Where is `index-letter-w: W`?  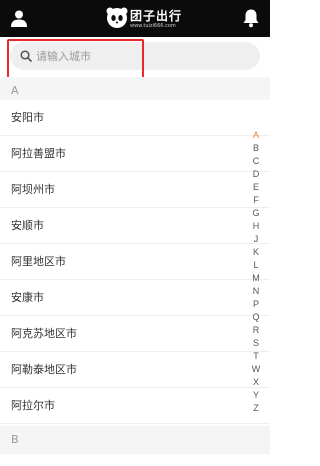 index-letter-w: W is located at coordinates (256, 369).